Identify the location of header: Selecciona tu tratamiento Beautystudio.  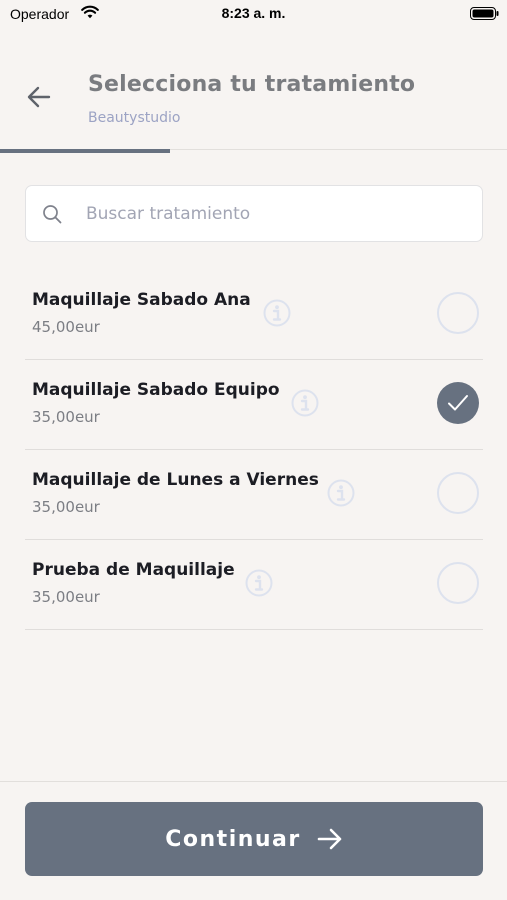
(253, 89).